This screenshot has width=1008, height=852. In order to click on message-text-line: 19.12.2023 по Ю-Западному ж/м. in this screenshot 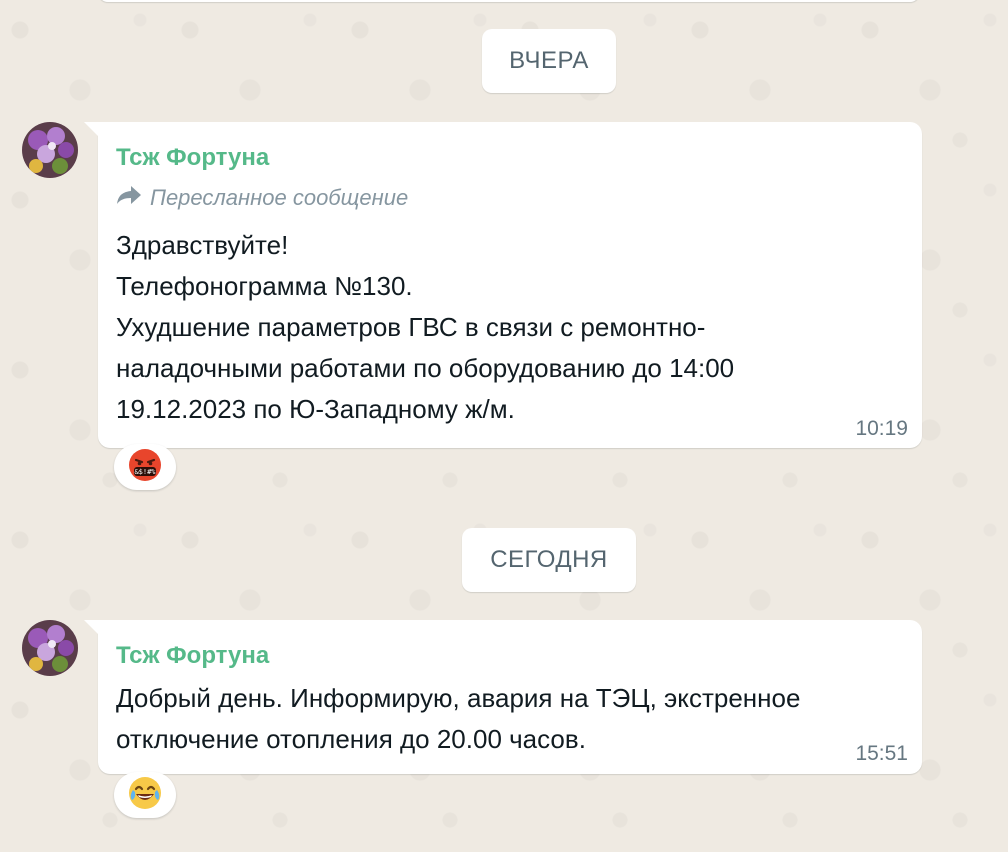, I will do `click(315, 409)`.